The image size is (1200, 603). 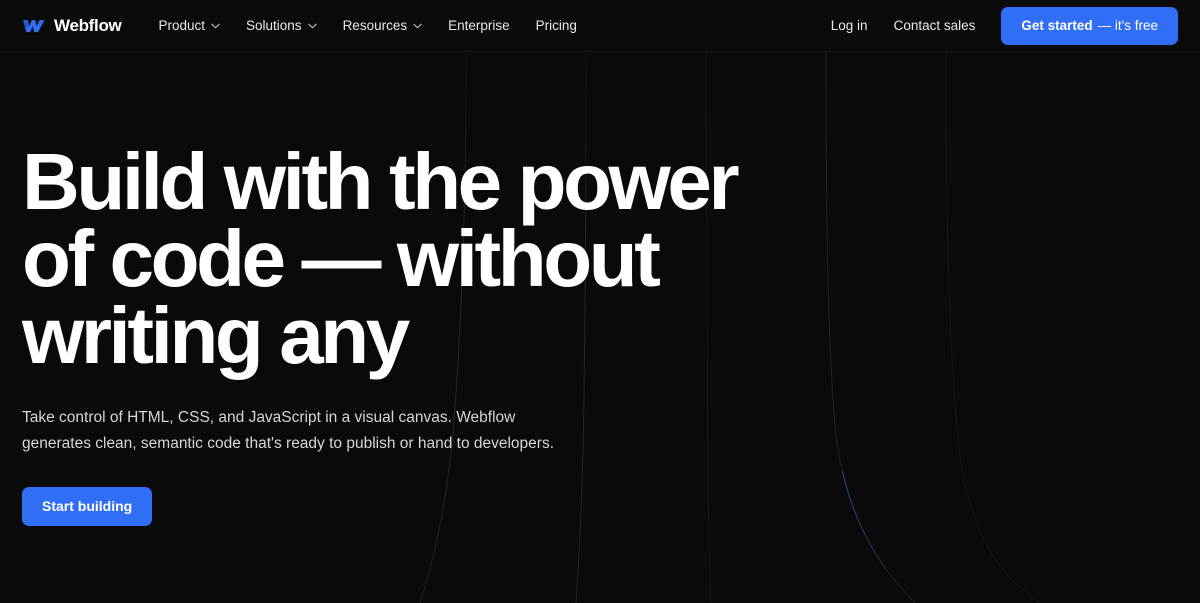 I want to click on get-started-light-label: — it's free, so click(x=1127, y=25).